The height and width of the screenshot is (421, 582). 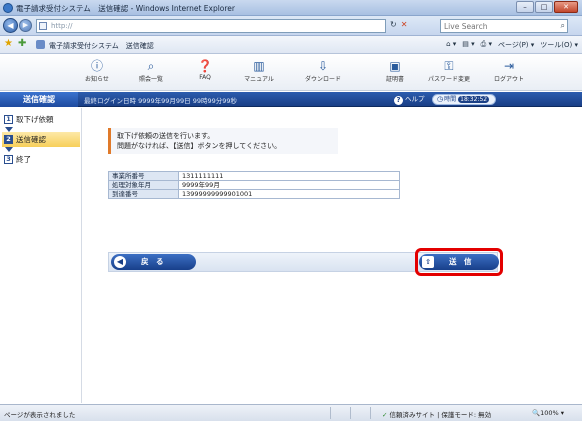 I want to click on toolbar-item-0: ⓘ お知らせ, so click(x=97, y=73).